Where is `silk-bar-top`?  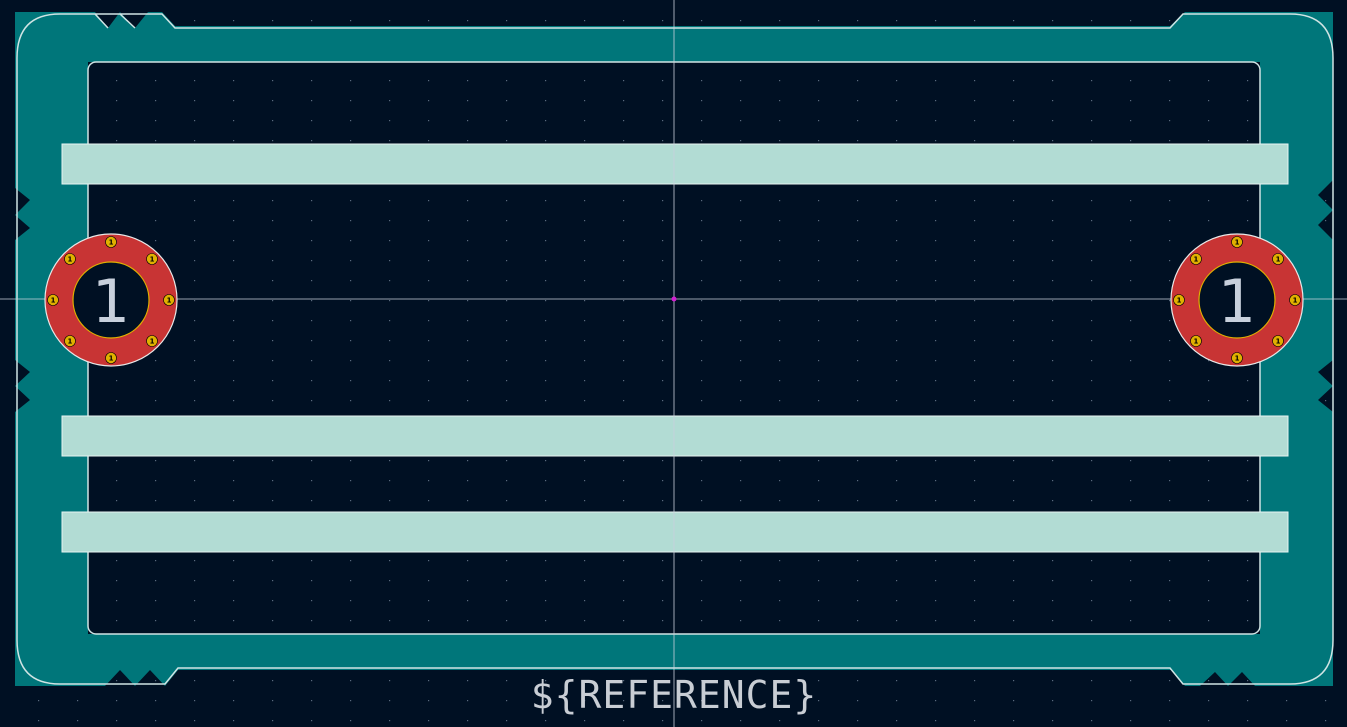 silk-bar-top is located at coordinates (675, 164).